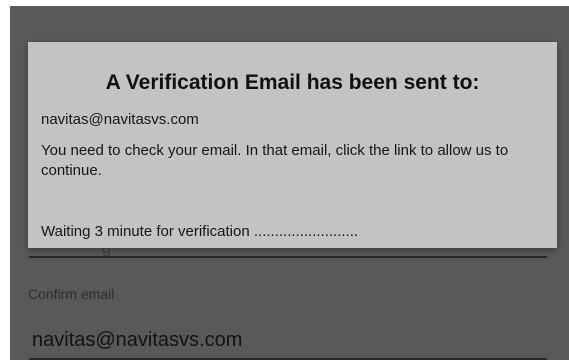  What do you see at coordinates (292, 82) in the screenshot?
I see `dialog-title: A Verification Email has been sent to:` at bounding box center [292, 82].